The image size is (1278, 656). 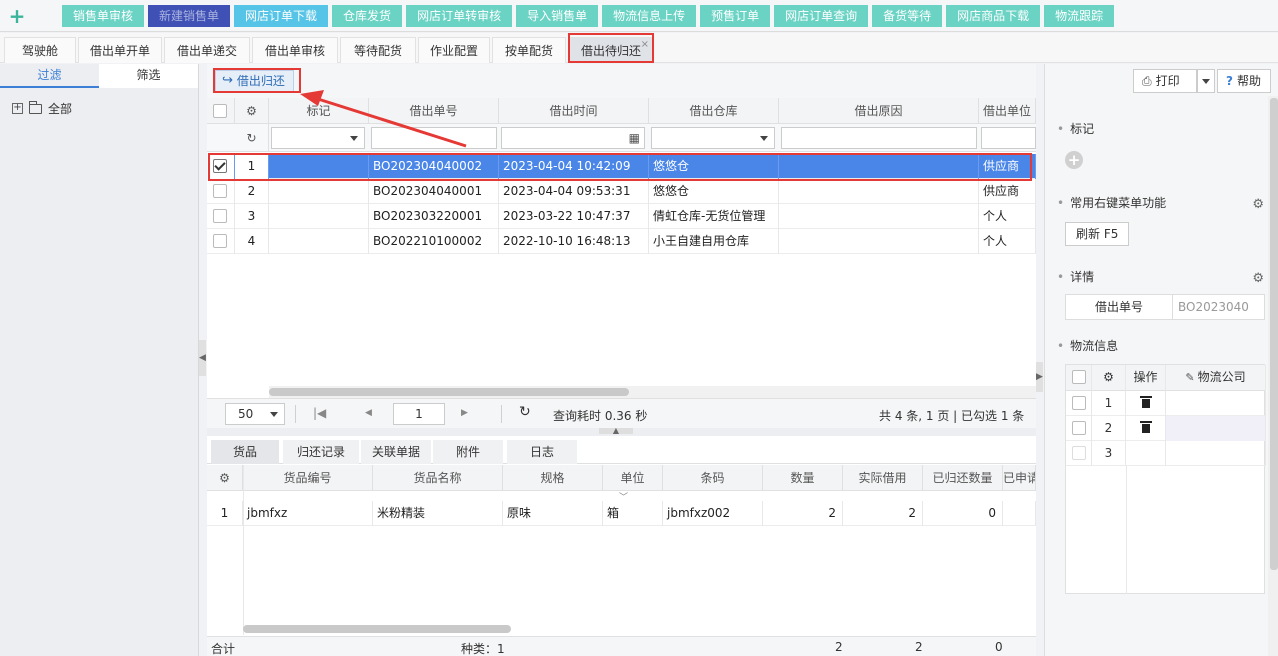 I want to click on calendar-icon: ▦, so click(x=634, y=138).